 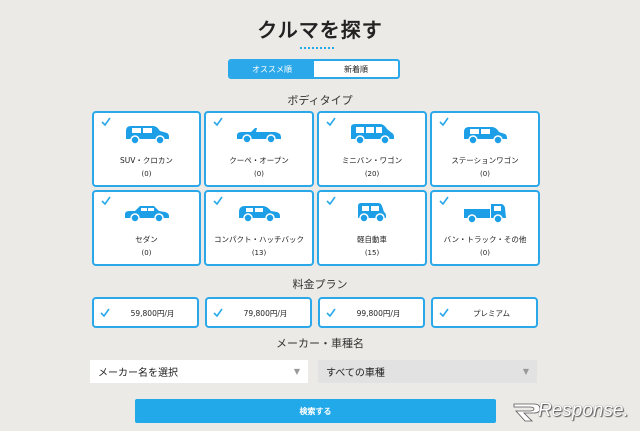 What do you see at coordinates (259, 160) in the screenshot?
I see `body-type-name: クーペ・オープン` at bounding box center [259, 160].